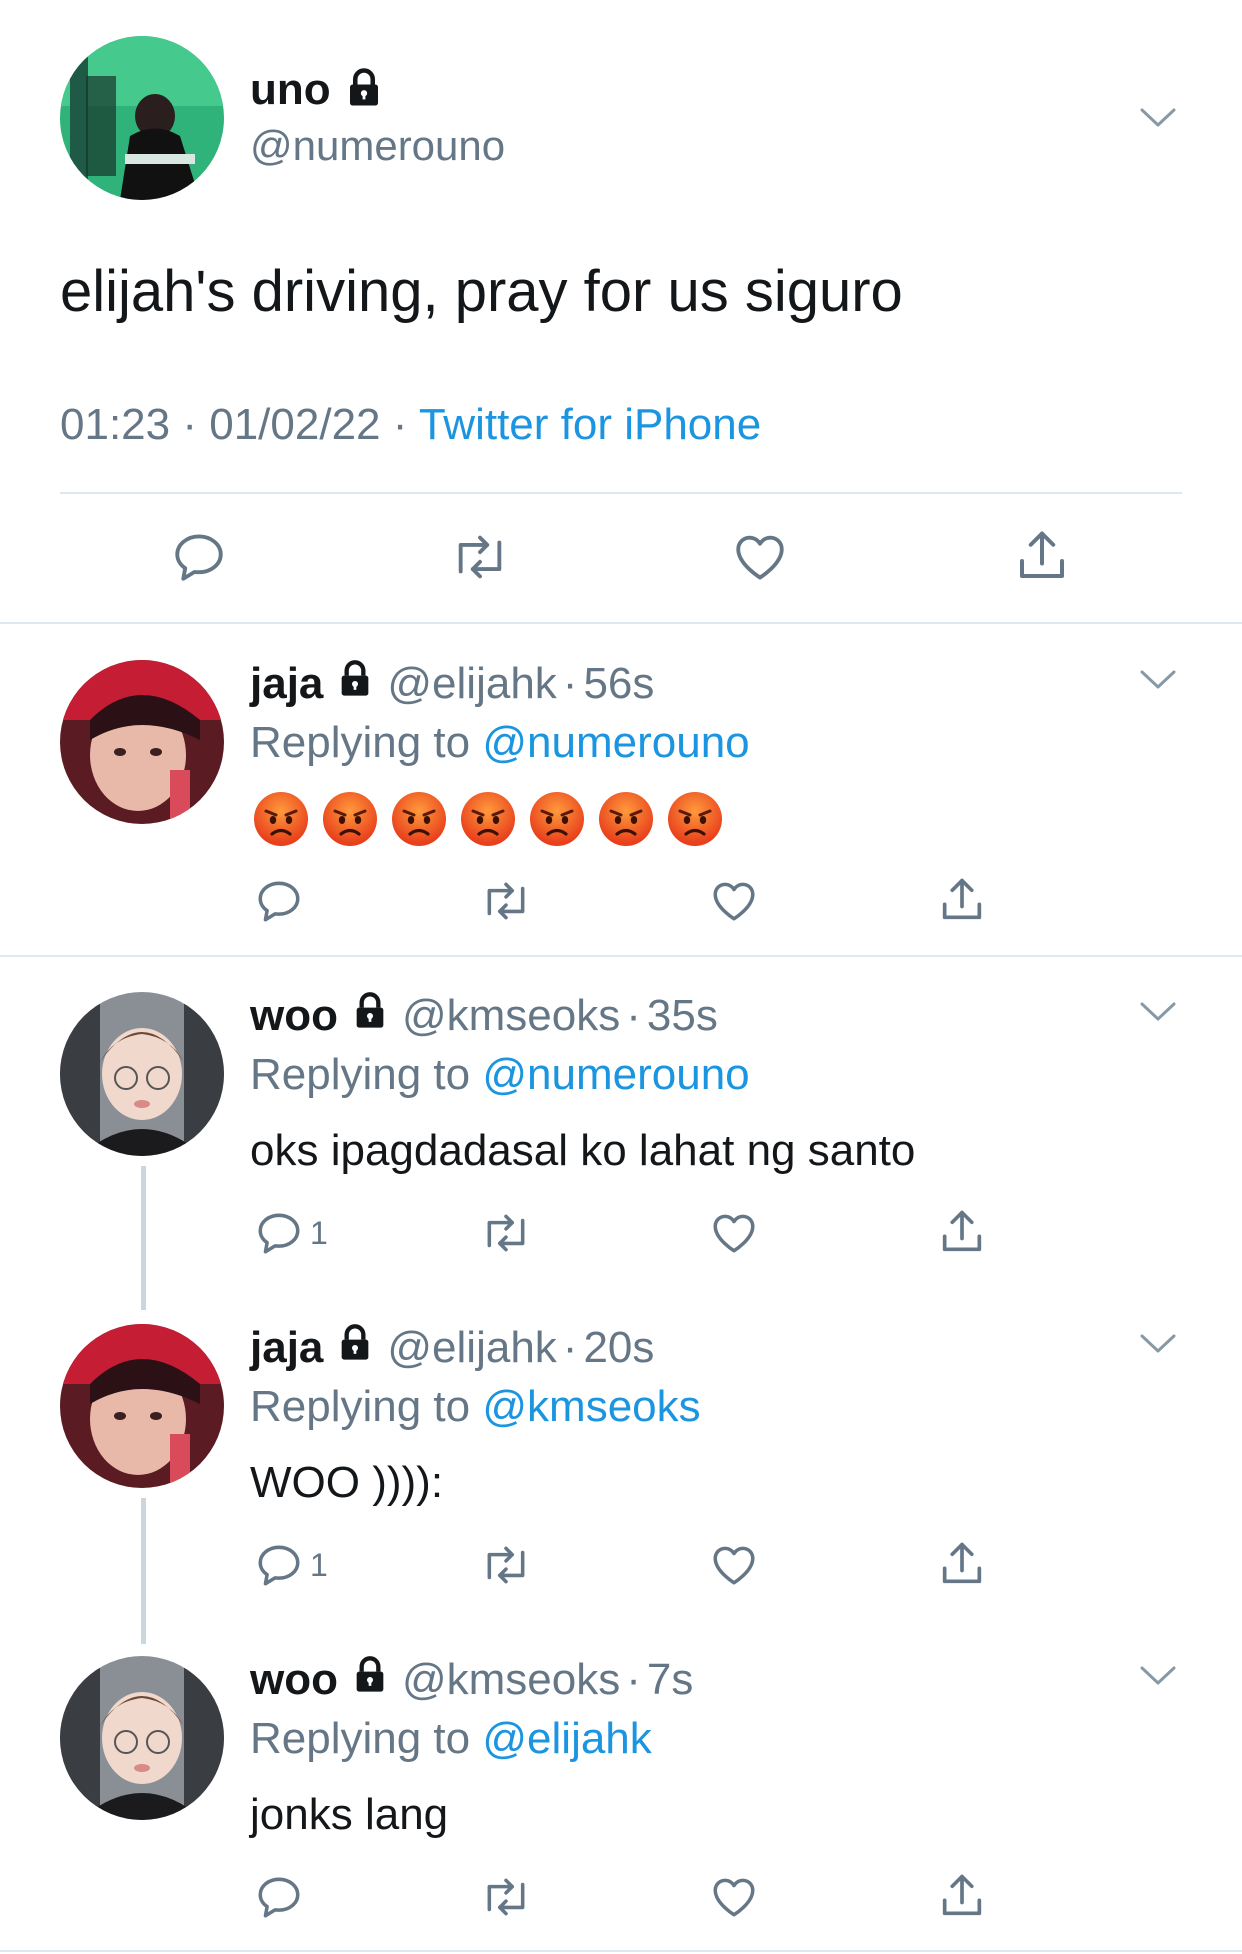  I want to click on replying-to: Replying to @kmseoks, so click(475, 1407).